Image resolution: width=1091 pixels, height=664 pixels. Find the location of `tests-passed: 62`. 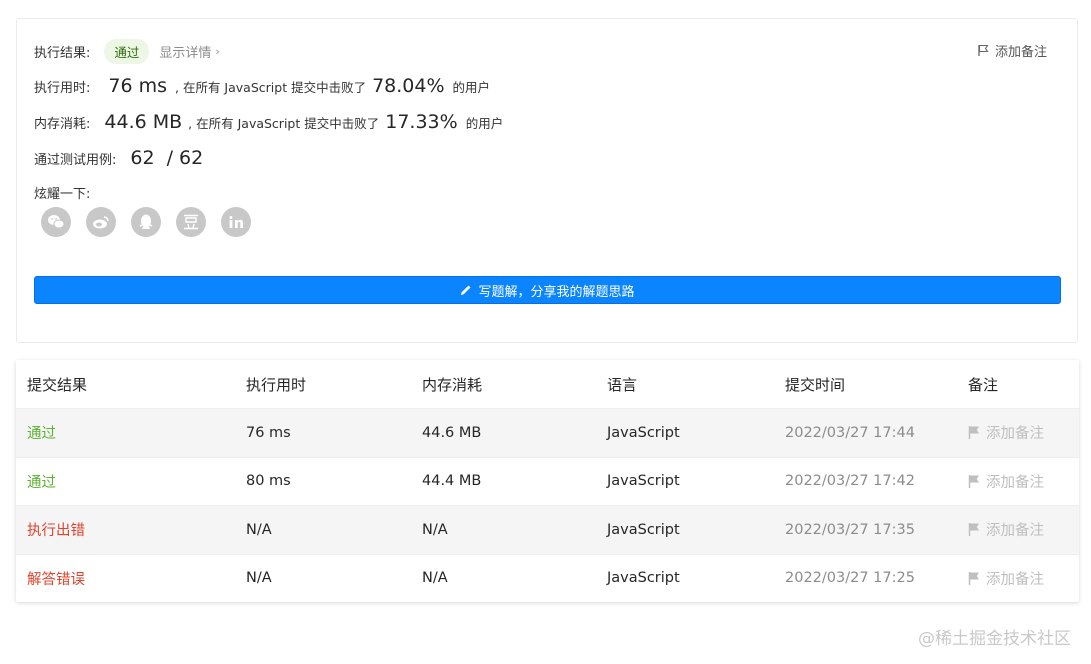

tests-passed: 62 is located at coordinates (142, 158).